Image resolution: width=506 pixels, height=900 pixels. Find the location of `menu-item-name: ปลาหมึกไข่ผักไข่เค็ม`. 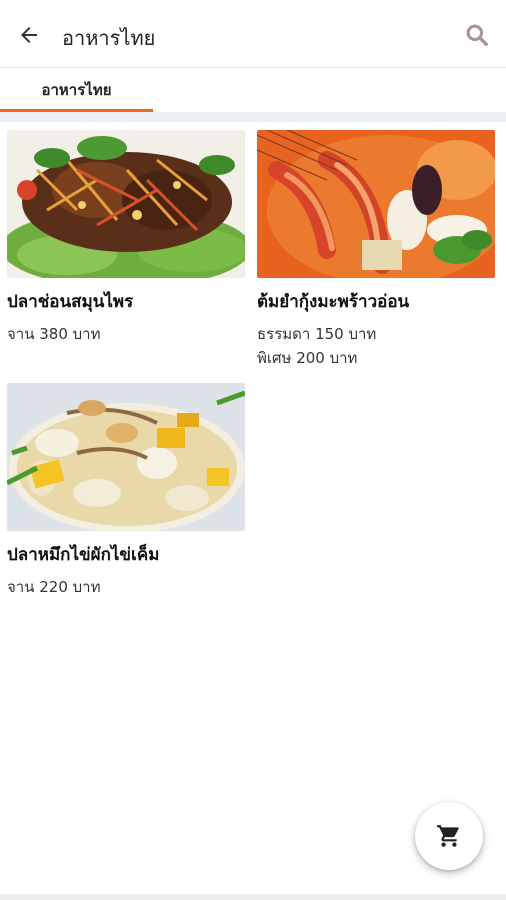

menu-item-name: ปลาหมึกไข่ผักไข่เค็ม is located at coordinates (83, 555).